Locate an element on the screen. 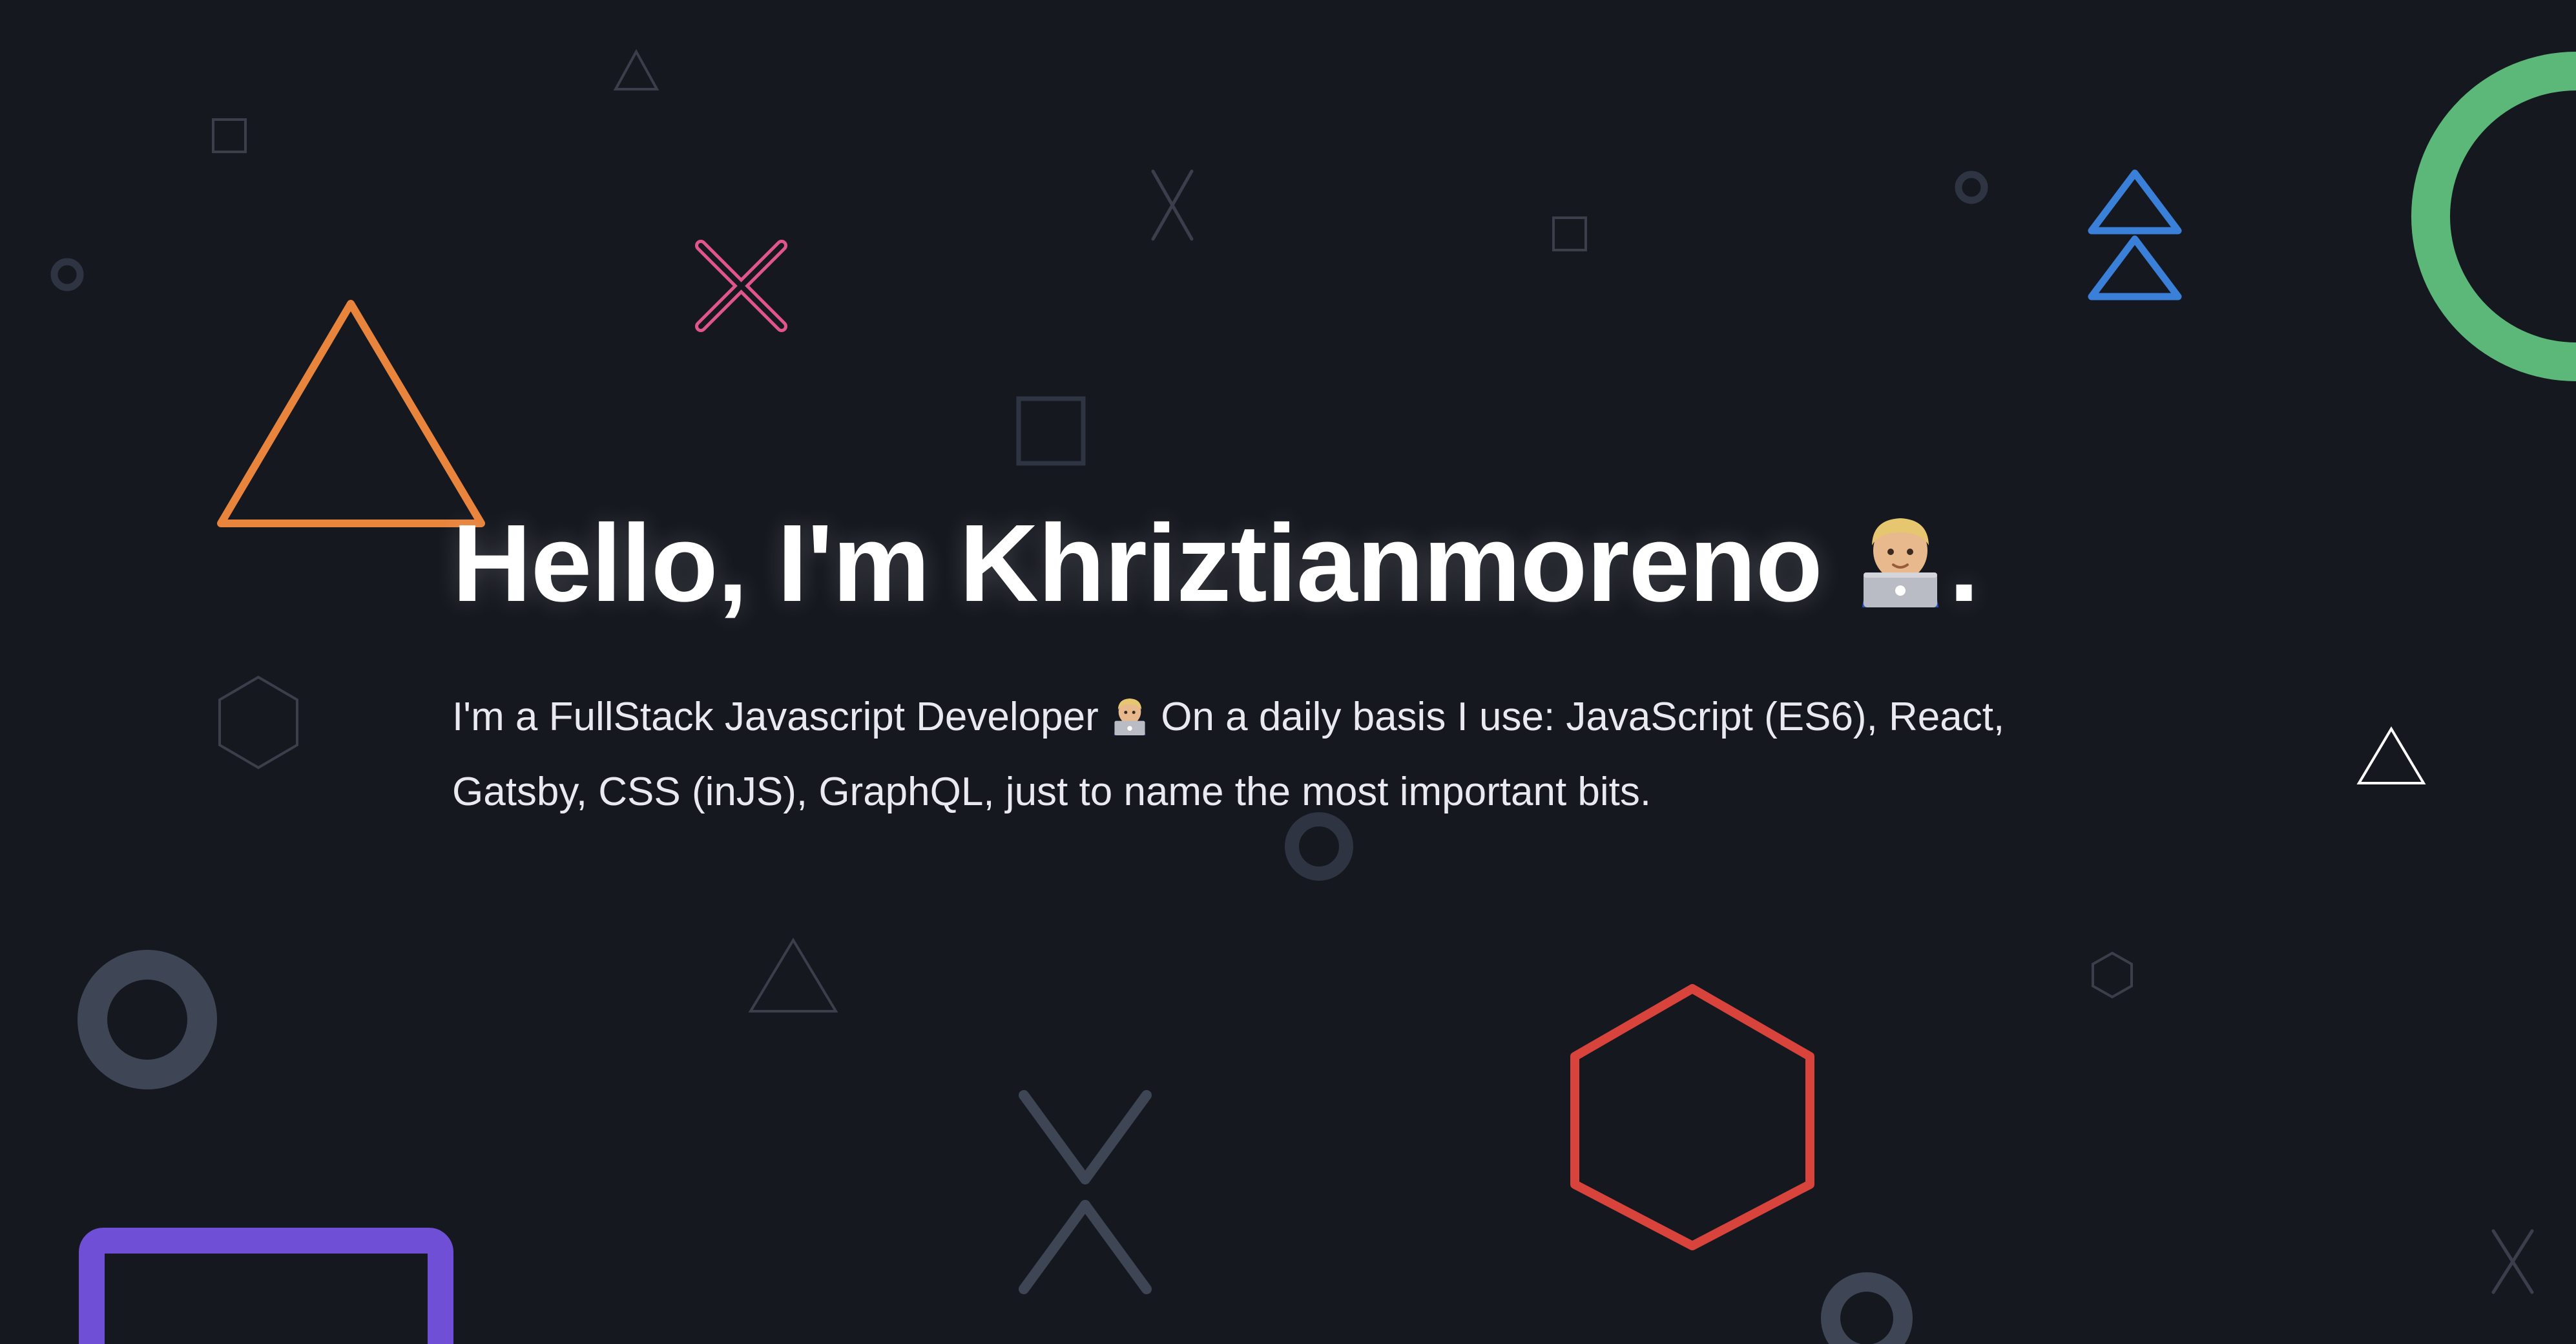 This screenshot has height=1344, width=2576. technologist-emoji-small-icon is located at coordinates (1130, 722).